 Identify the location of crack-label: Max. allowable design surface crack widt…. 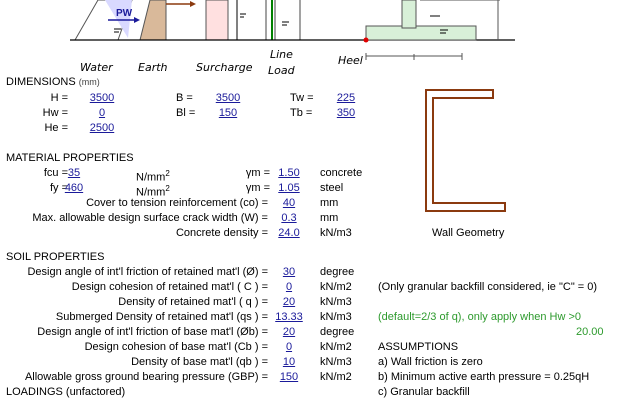
(150, 218).